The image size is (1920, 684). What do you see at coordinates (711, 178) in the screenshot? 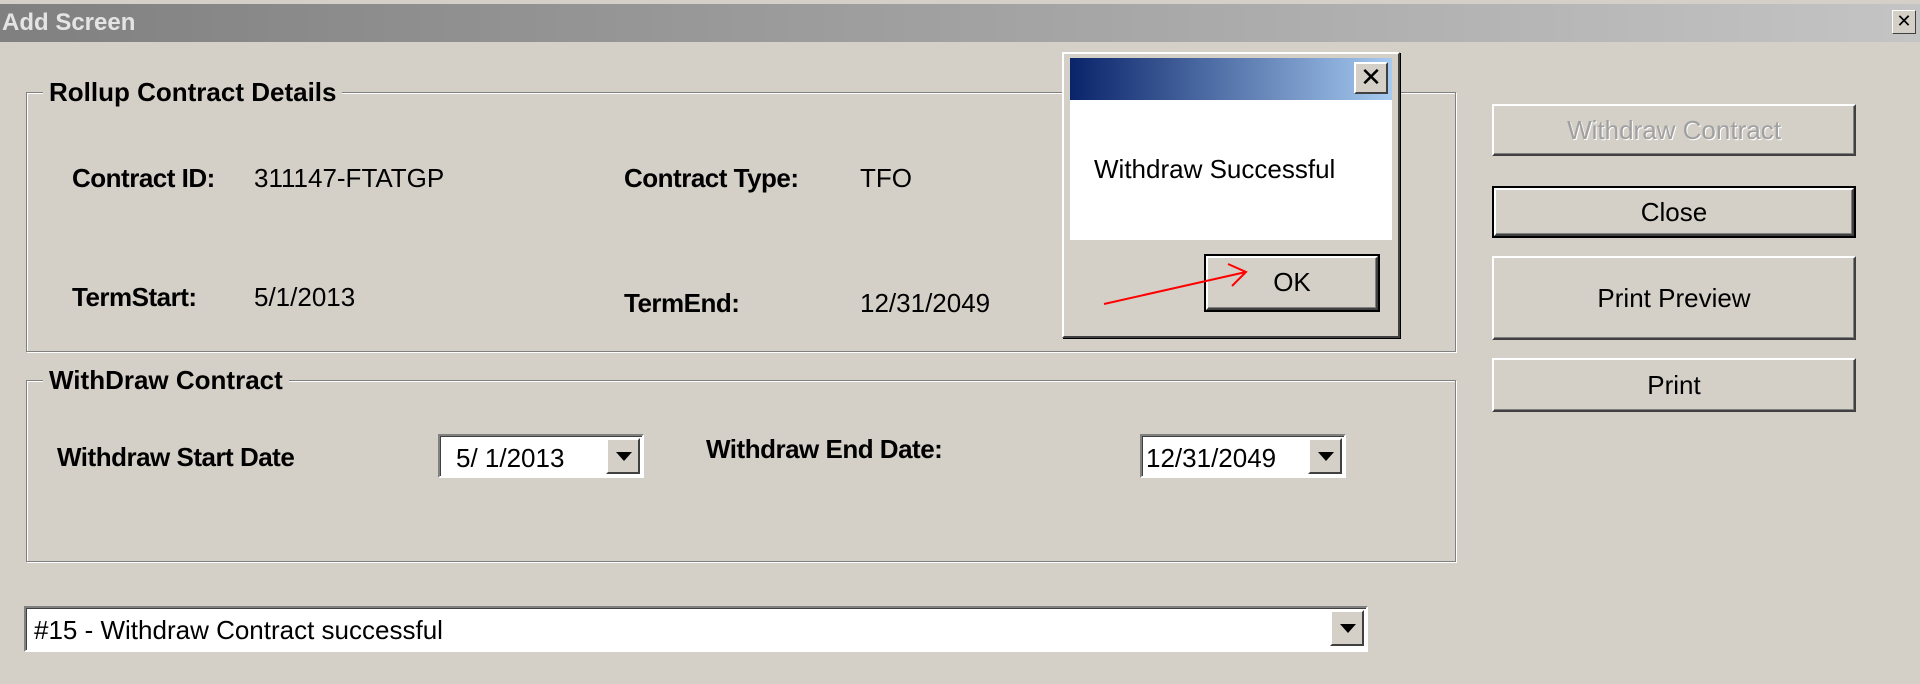
I see `contract-type-label: Contract Type:` at bounding box center [711, 178].